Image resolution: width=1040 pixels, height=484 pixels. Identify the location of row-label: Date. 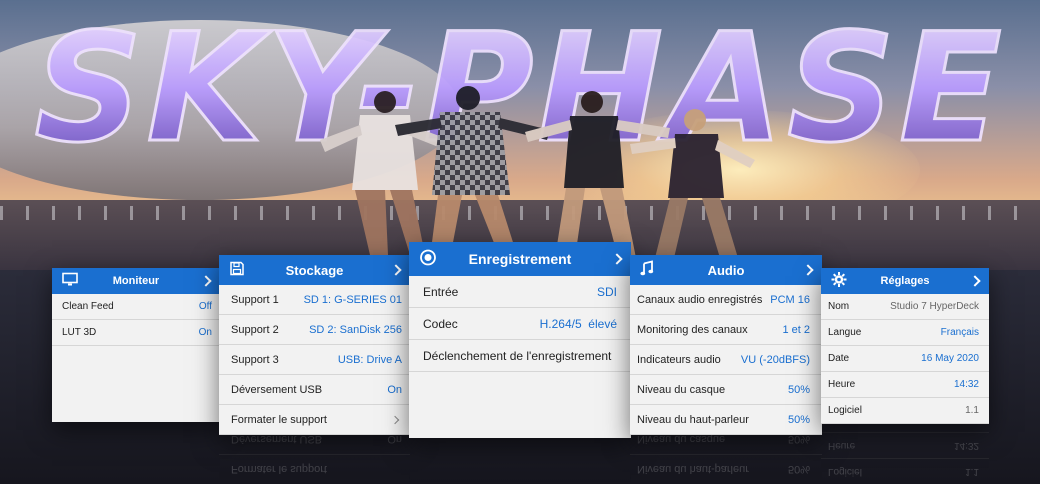
(839, 358).